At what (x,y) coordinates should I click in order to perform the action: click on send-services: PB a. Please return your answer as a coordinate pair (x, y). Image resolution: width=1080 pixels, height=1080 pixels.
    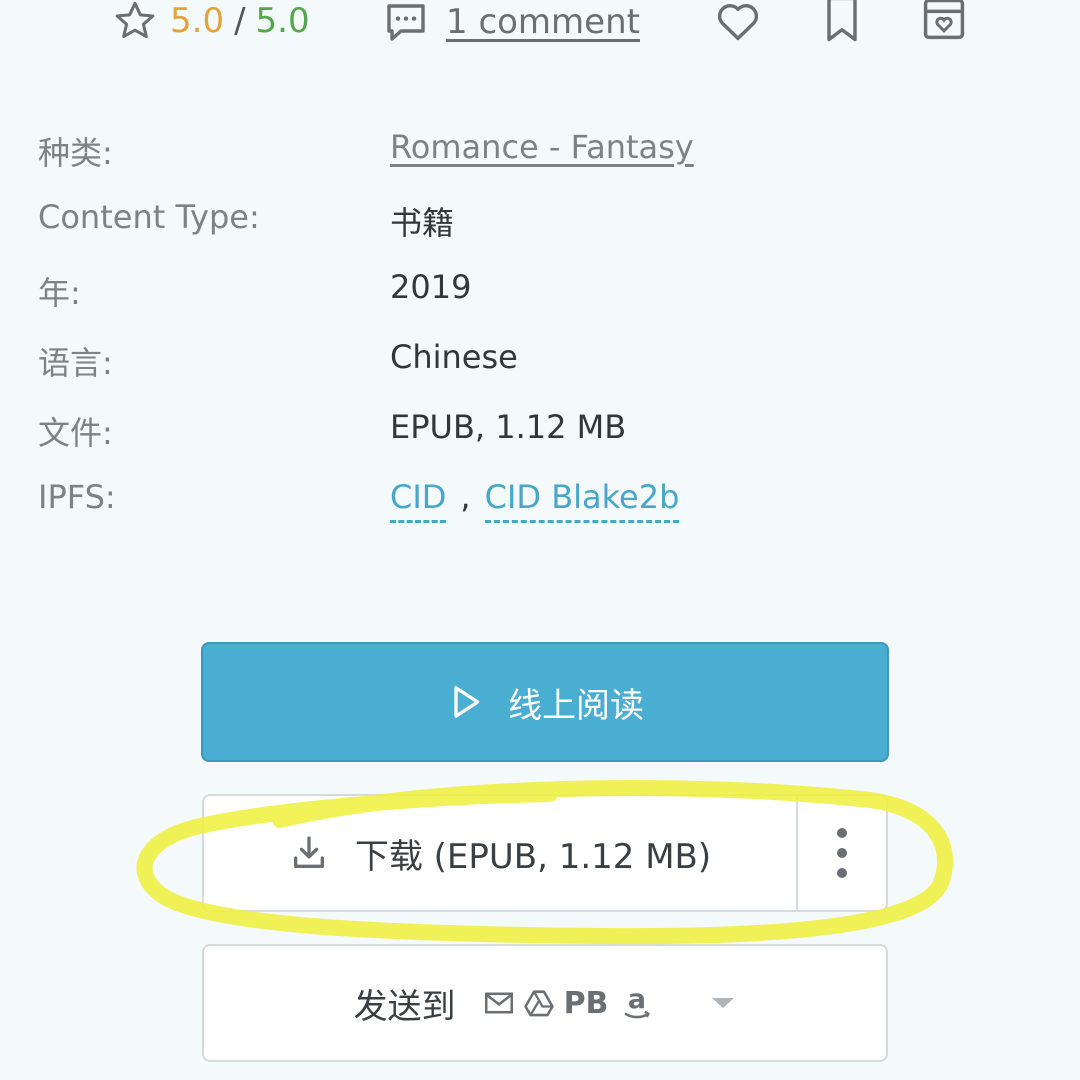
    Looking at the image, I should click on (572, 1003).